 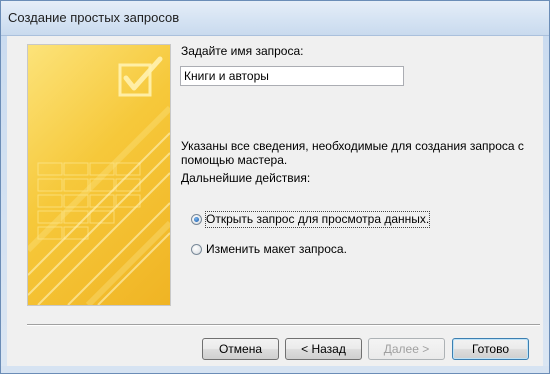 I want to click on cancel-button: Отмена, so click(x=240, y=349).